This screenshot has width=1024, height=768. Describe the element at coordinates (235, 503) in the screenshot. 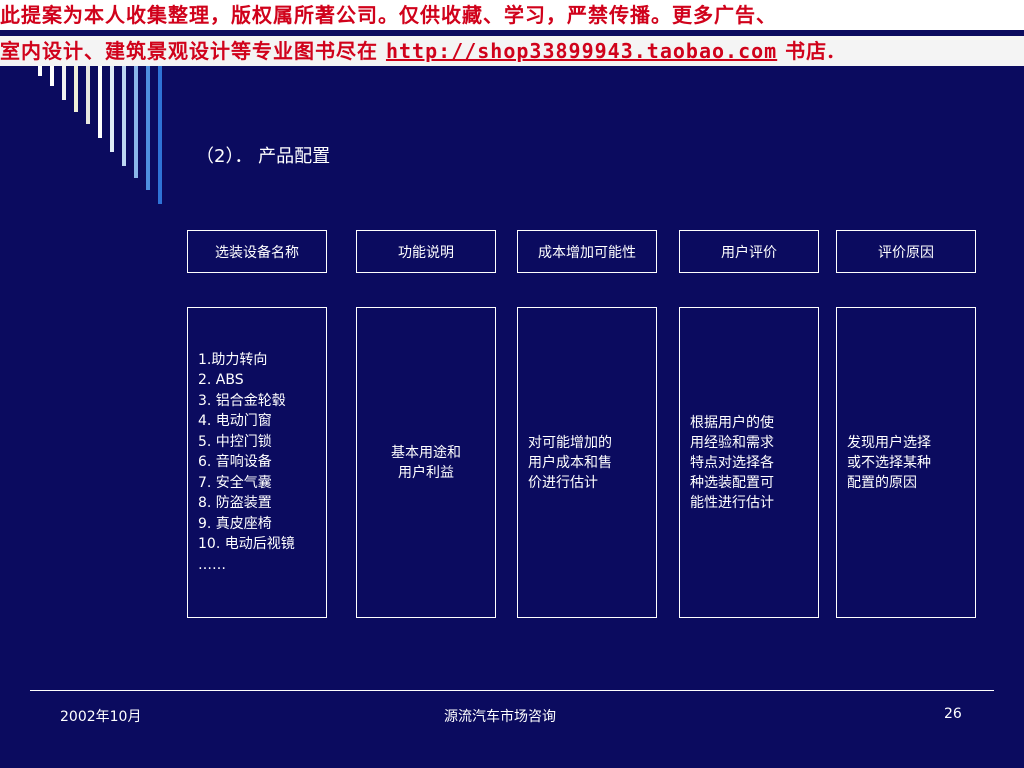

I see `list-item: 8. 防盗装置` at that location.